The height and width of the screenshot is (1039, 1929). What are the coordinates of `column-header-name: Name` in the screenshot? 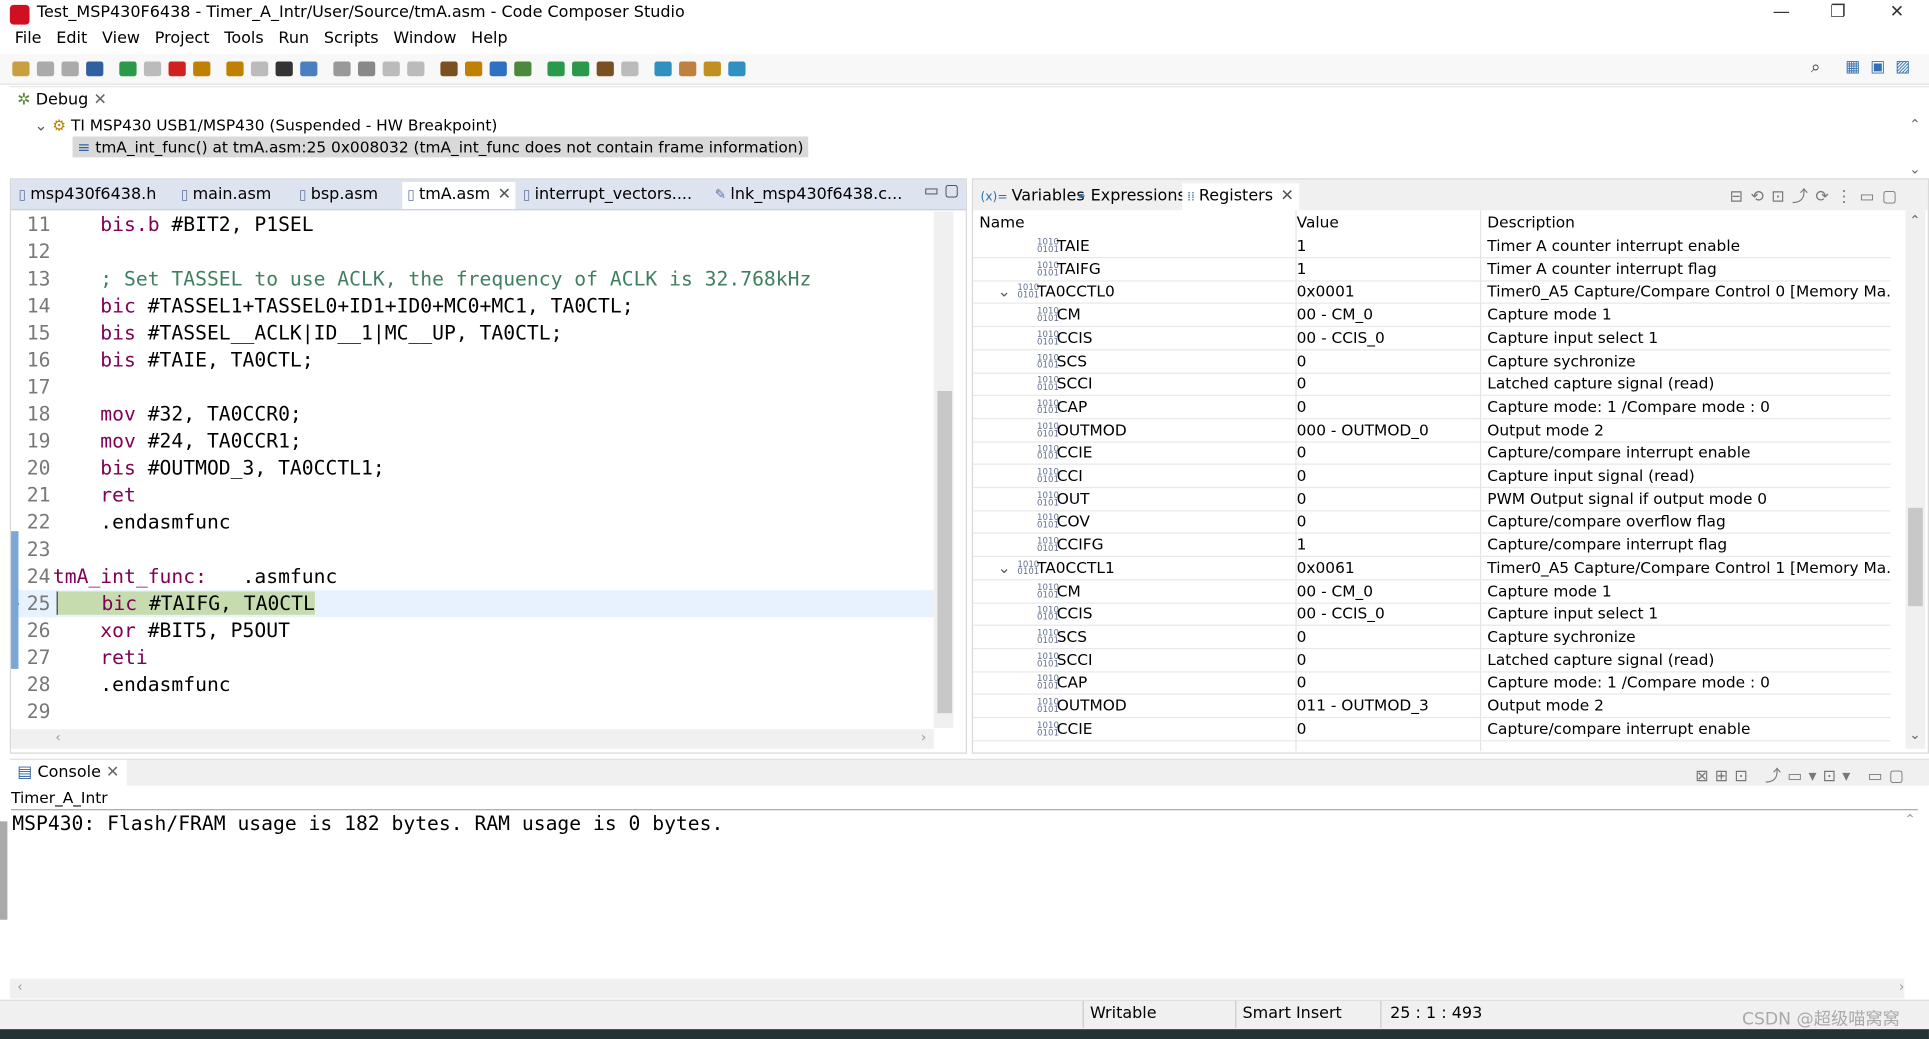 It's located at (1001, 222).